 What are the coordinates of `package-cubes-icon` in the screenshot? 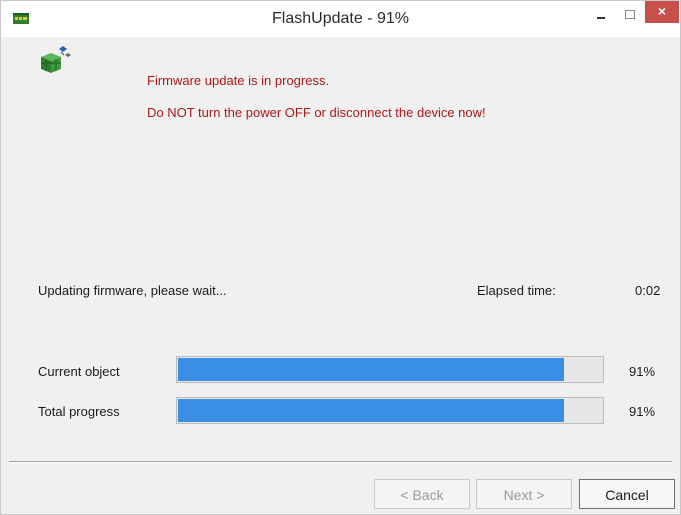 It's located at (56, 59).